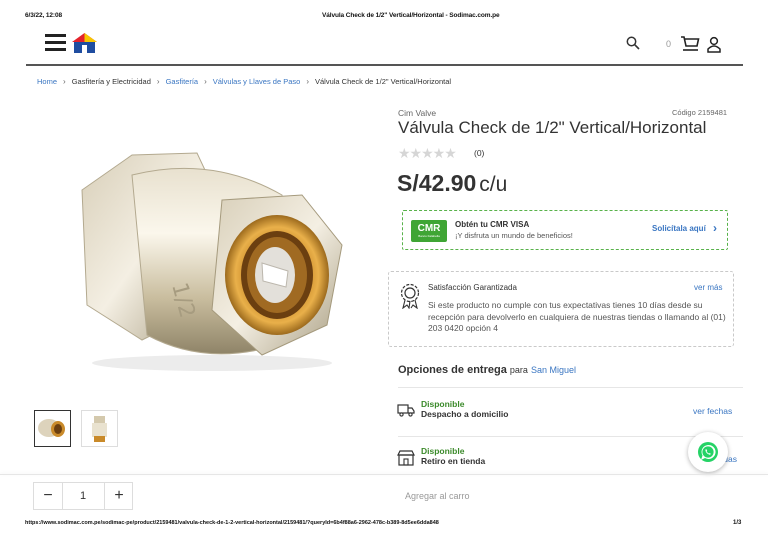  I want to click on print-datetime: 6/3/22, 12:08, so click(44, 15).